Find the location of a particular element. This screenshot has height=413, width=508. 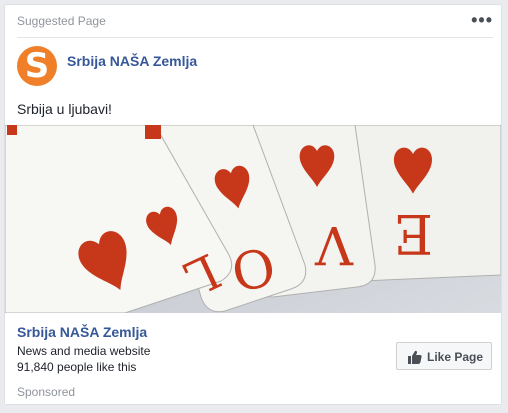

suggested-page-label: Suggested Page is located at coordinates (61, 21).